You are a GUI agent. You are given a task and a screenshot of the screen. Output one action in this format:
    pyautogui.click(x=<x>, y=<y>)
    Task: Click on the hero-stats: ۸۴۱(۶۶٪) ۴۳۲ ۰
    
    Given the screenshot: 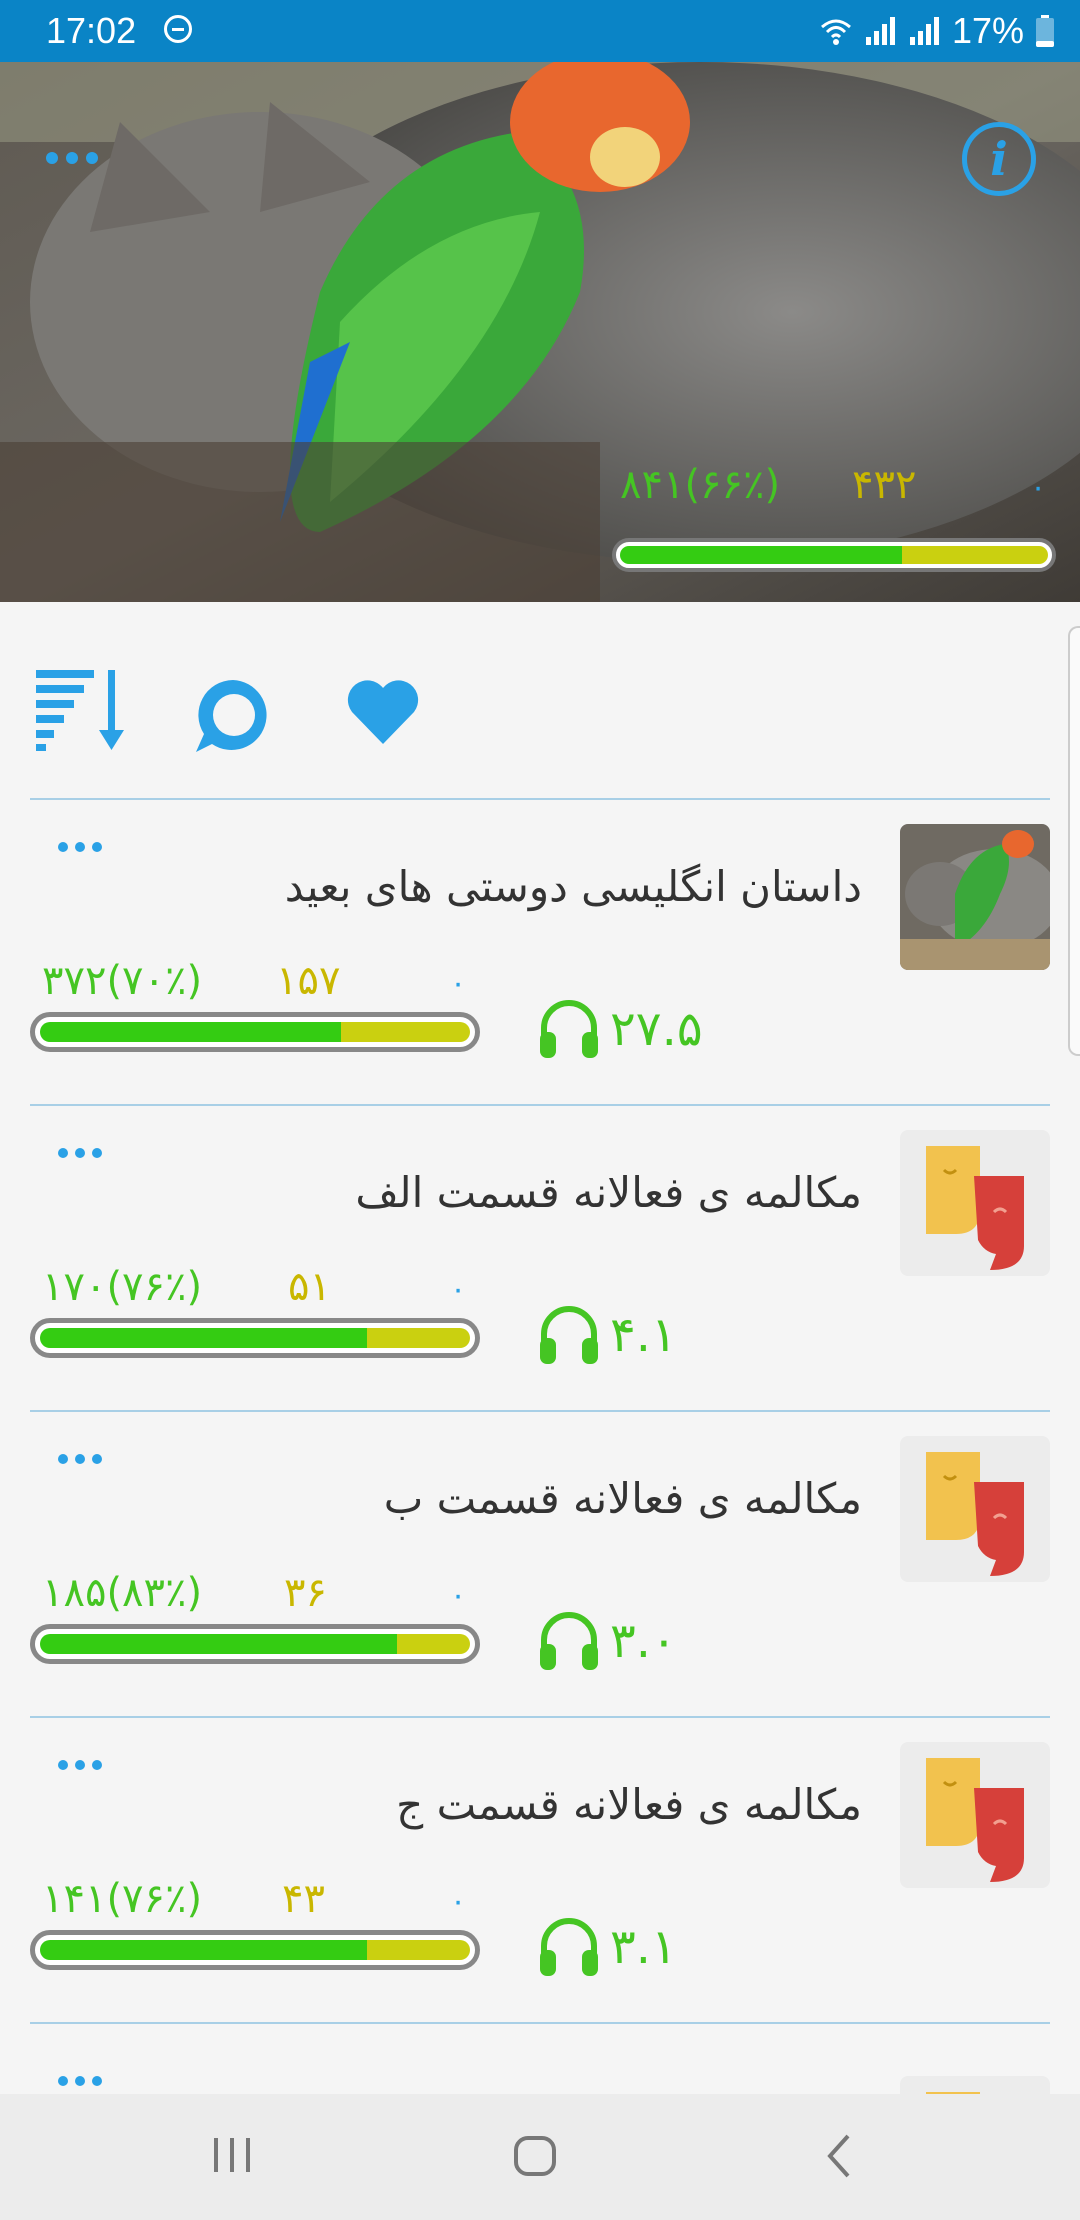 What is the action you would take?
    pyautogui.click(x=840, y=487)
    